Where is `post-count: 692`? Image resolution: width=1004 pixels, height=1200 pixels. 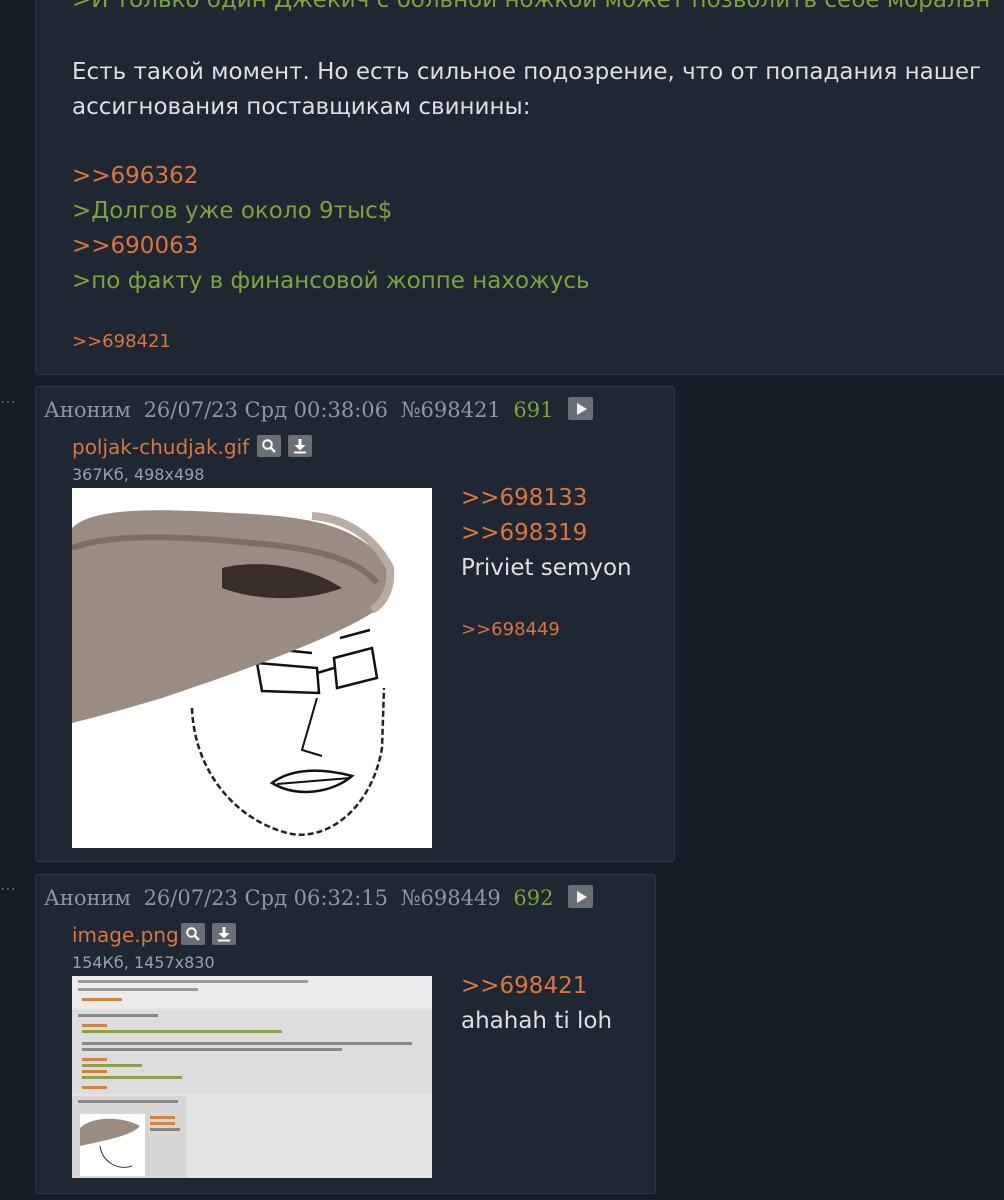 post-count: 692 is located at coordinates (533, 898).